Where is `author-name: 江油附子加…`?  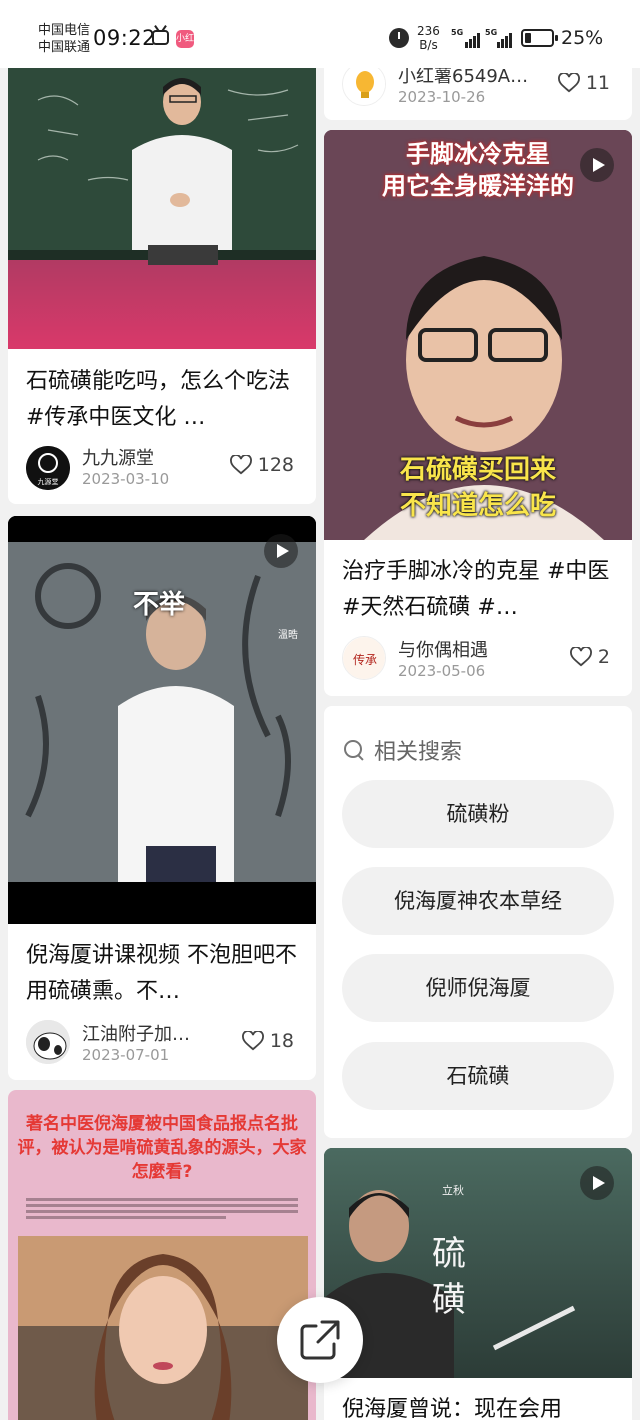
author-name: 江油附子加… is located at coordinates (136, 1033).